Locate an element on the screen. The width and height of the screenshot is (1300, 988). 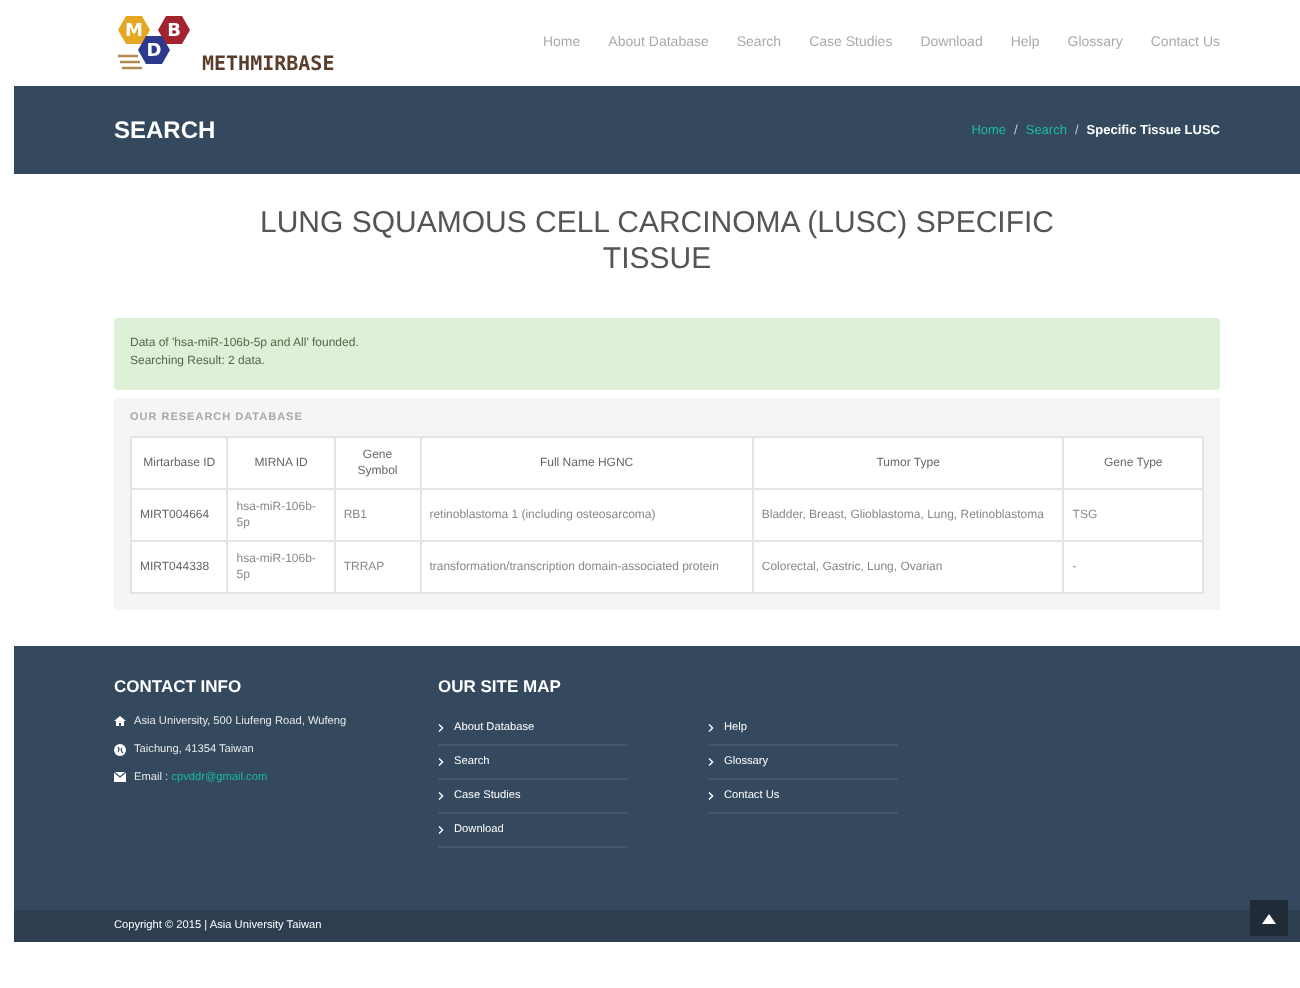
footer-heading: OUR SITE MAP is located at coordinates (500, 686).